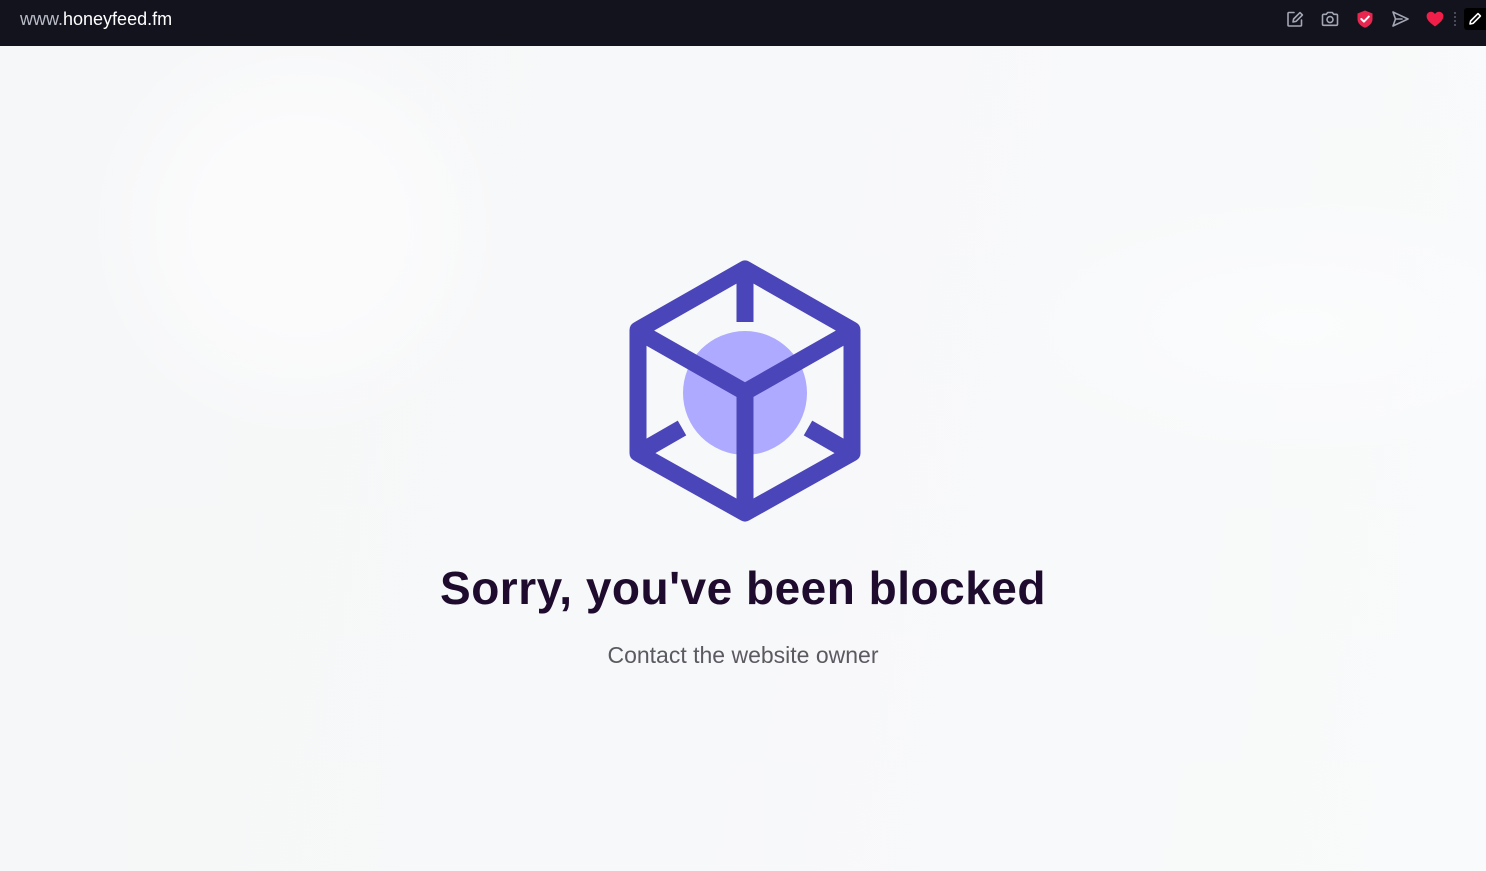 The image size is (1486, 871). Describe the element at coordinates (1400, 19) in the screenshot. I see `send-icon` at that location.